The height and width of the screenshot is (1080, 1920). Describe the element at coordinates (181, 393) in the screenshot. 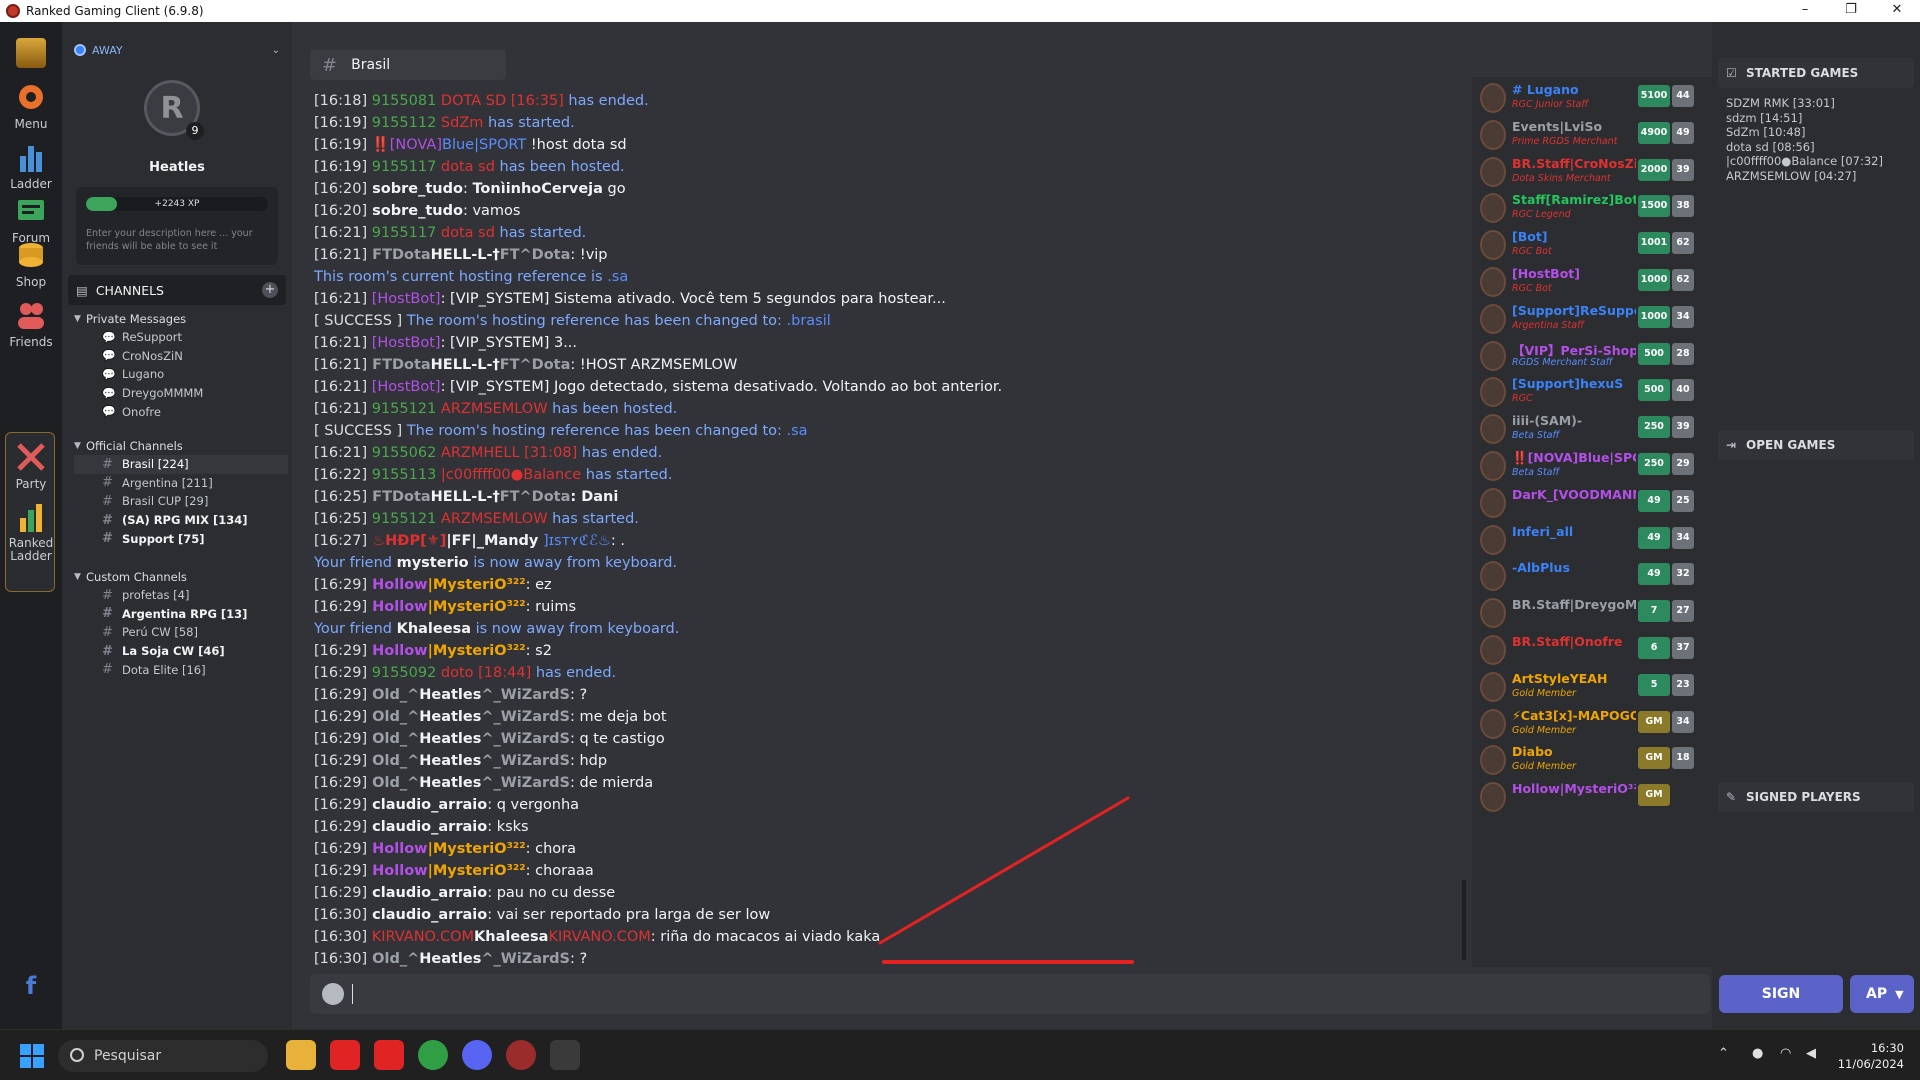

I see `channel-item: 💬 DreygoMMMM` at that location.